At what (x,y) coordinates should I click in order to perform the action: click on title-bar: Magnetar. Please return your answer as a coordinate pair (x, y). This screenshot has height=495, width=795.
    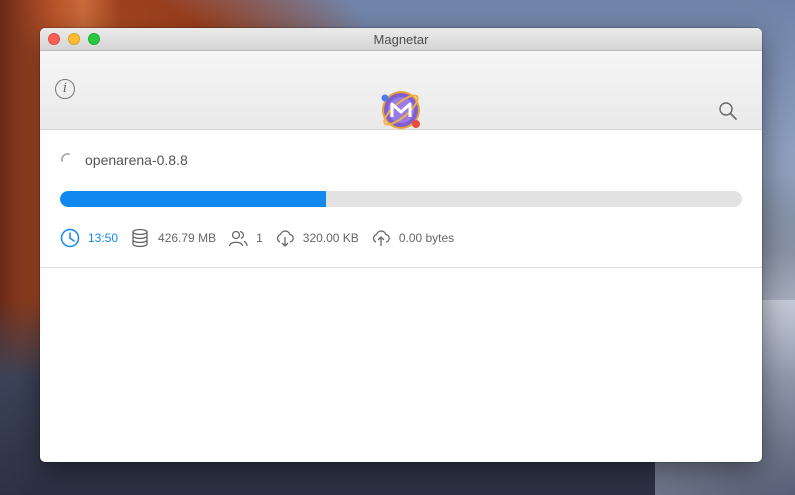
    Looking at the image, I should click on (401, 39).